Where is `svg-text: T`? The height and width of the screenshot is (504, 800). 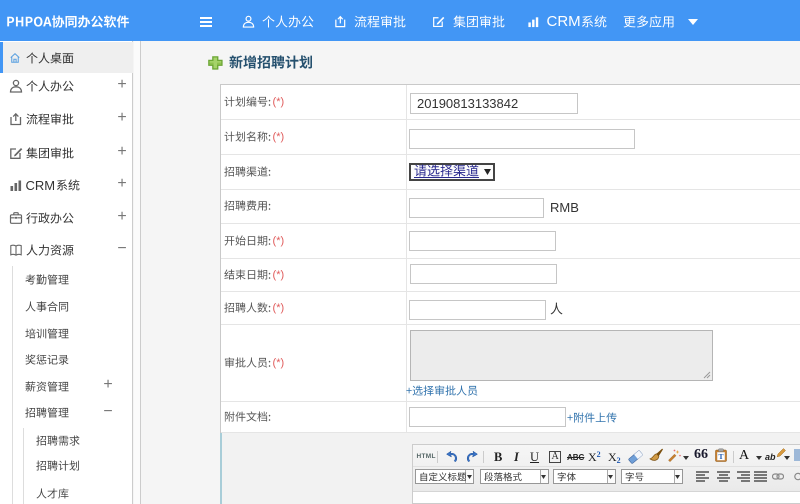
svg-text: T is located at coordinates (720, 456).